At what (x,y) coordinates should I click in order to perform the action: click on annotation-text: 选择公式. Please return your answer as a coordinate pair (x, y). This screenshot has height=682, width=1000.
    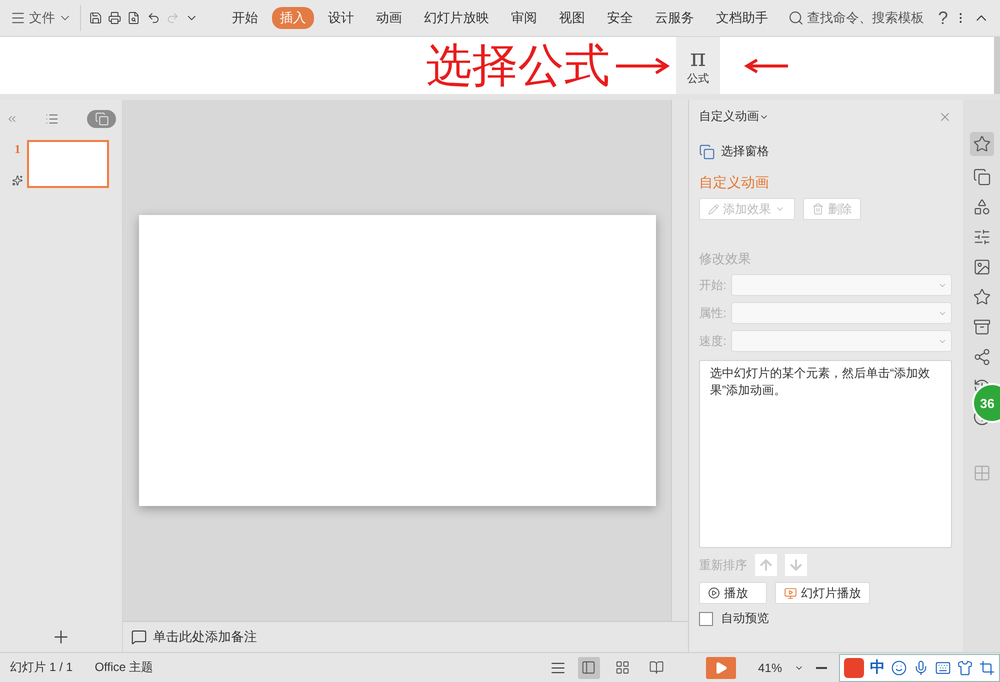
    Looking at the image, I should click on (518, 65).